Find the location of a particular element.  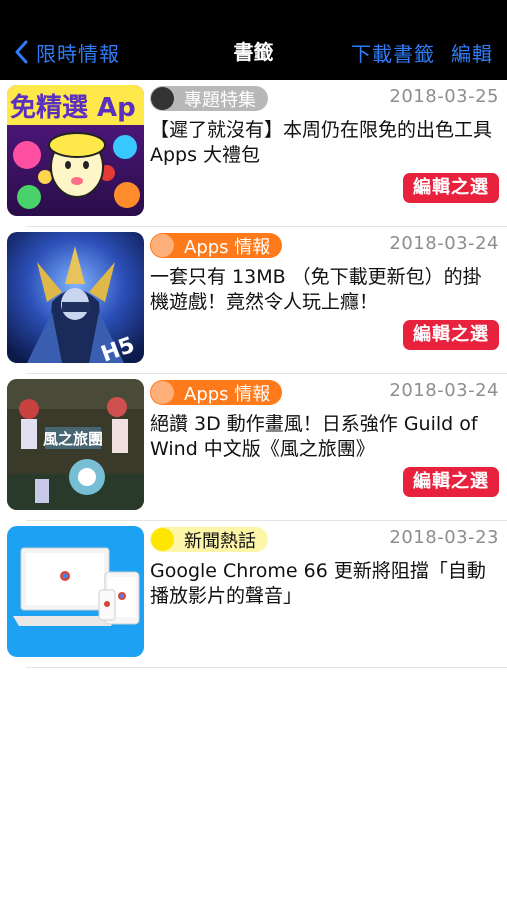

article-title: Google Chrome 66 更新將阻擋「自動播放影片的聲音」 is located at coordinates (318, 583).